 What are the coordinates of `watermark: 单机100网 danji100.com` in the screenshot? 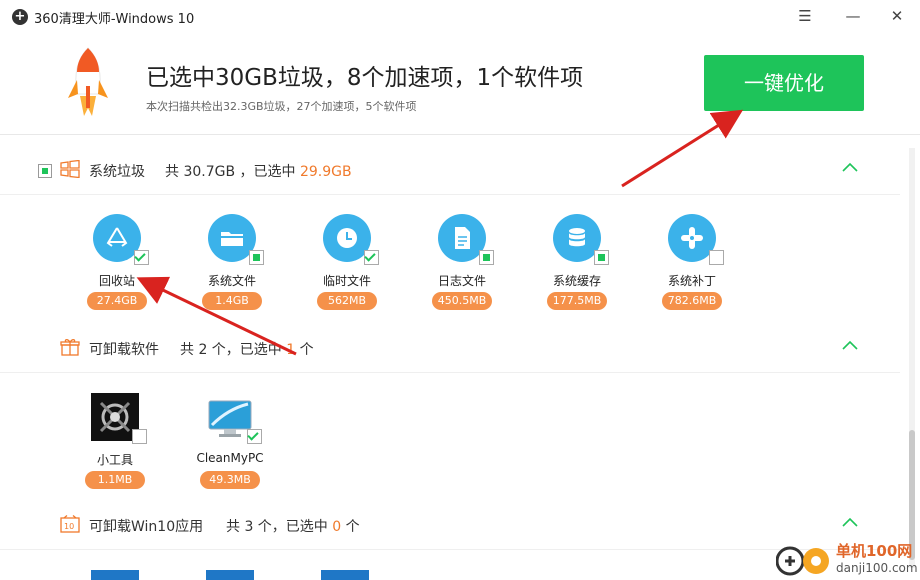 It's located at (848, 560).